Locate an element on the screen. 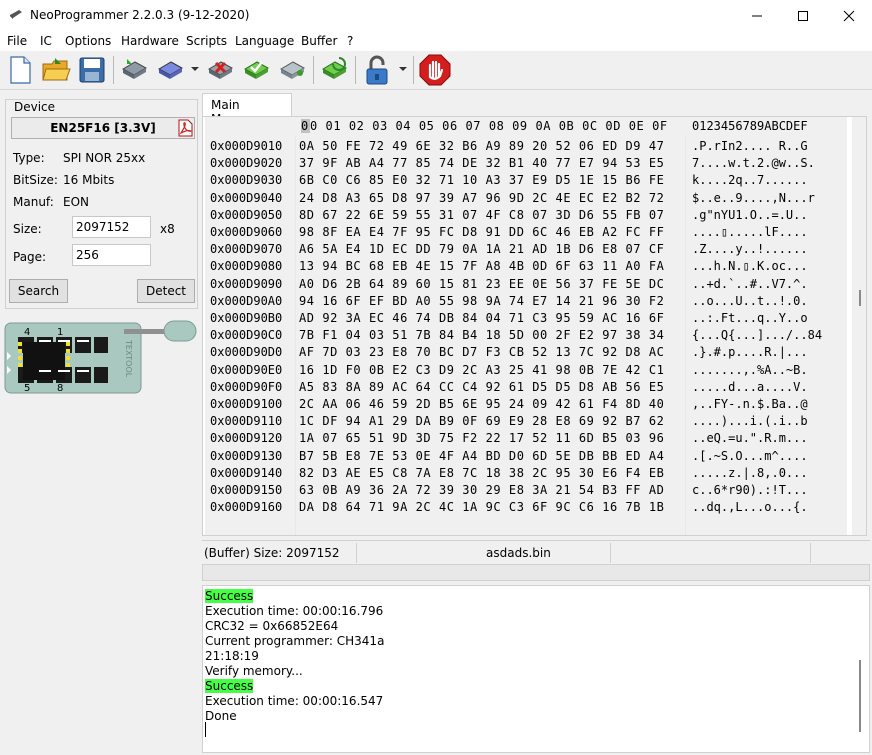 Image resolution: width=872 pixels, height=755 pixels. toolbar-separator is located at coordinates (355, 70).